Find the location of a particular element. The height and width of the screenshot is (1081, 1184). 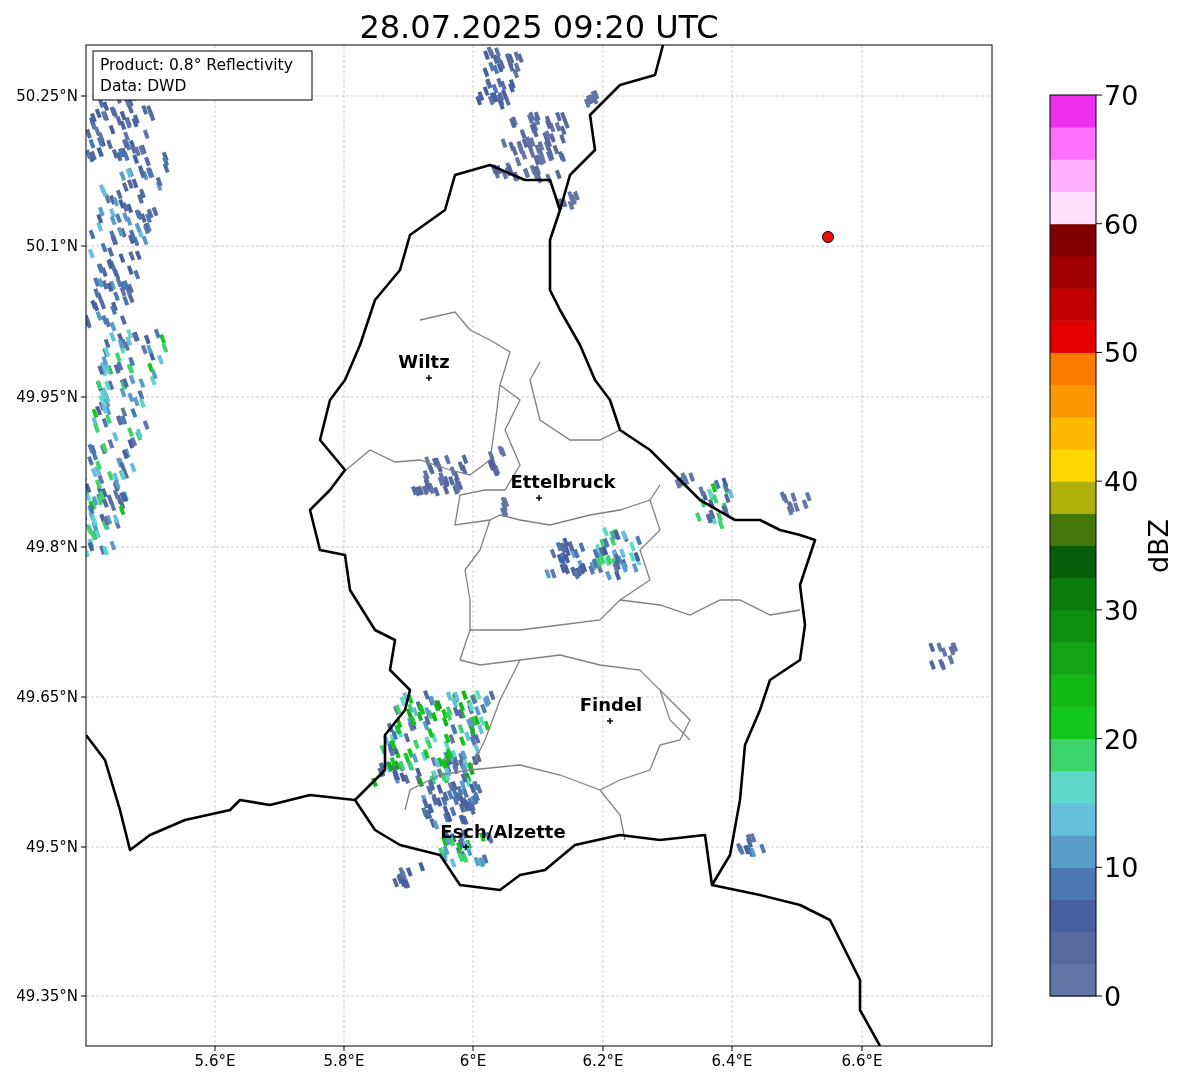

x-tick-label: 5.6°E is located at coordinates (215, 1061).